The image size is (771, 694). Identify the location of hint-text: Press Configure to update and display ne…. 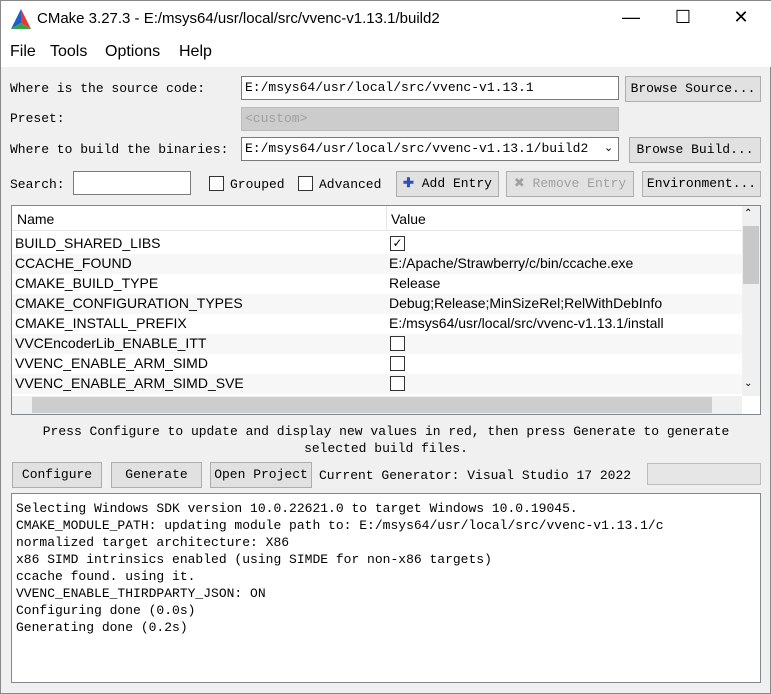
(386, 440).